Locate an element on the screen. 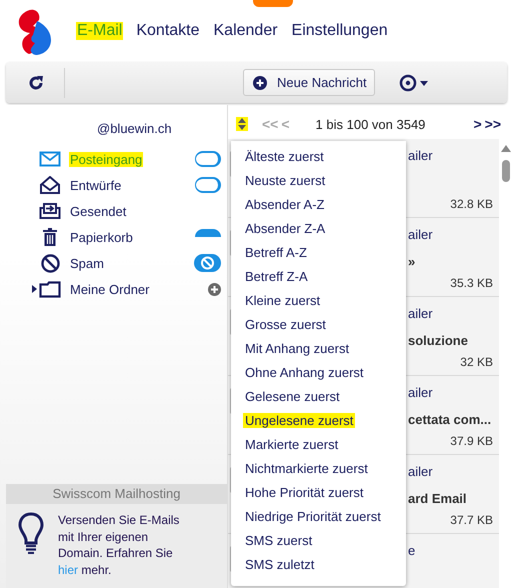 The width and height of the screenshot is (513, 588). message-size: 32.8 KB is located at coordinates (471, 204).